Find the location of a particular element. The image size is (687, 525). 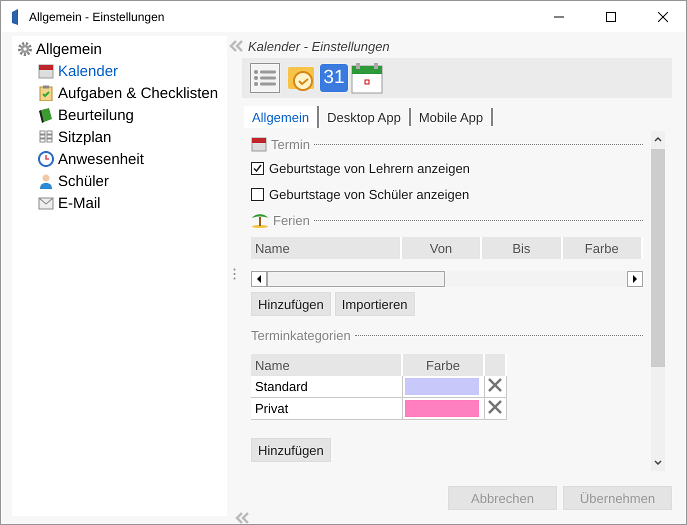

add-button: Hinzufügen is located at coordinates (291, 450).